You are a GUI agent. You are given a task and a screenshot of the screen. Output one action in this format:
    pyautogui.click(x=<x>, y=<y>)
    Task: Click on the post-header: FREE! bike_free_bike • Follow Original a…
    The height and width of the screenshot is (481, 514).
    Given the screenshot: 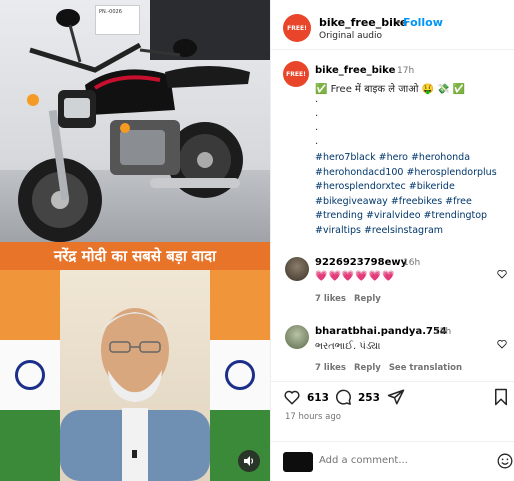 What is the action you would take?
    pyautogui.click(x=392, y=25)
    